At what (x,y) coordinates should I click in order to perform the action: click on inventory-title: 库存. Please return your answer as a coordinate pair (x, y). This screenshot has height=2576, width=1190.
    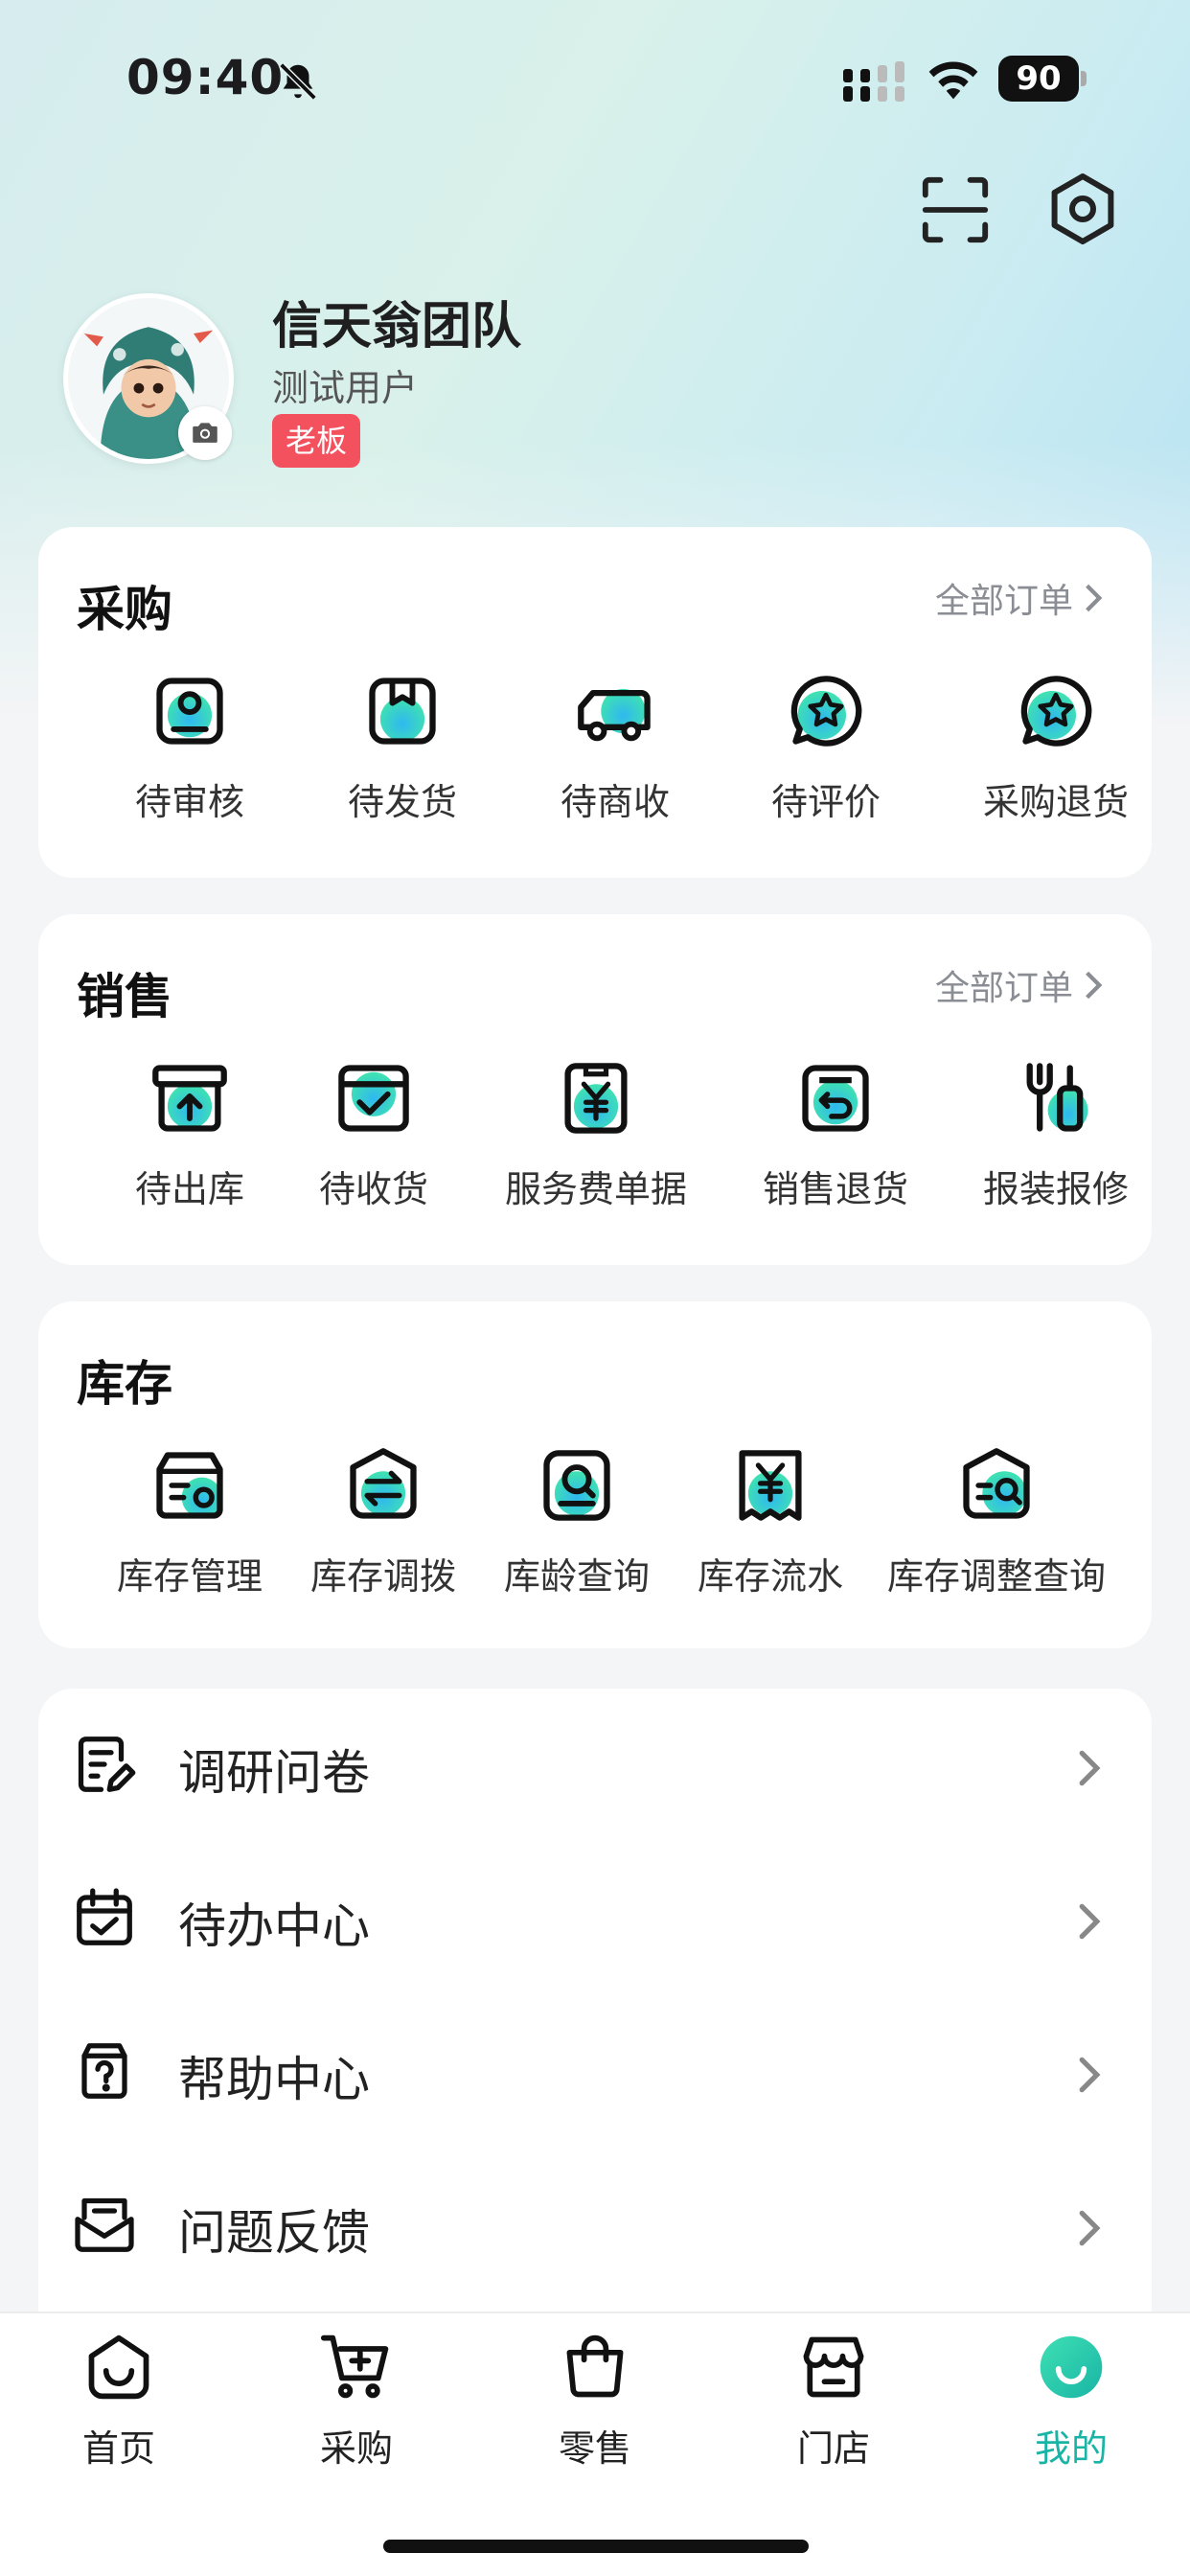
    Looking at the image, I should click on (125, 1384).